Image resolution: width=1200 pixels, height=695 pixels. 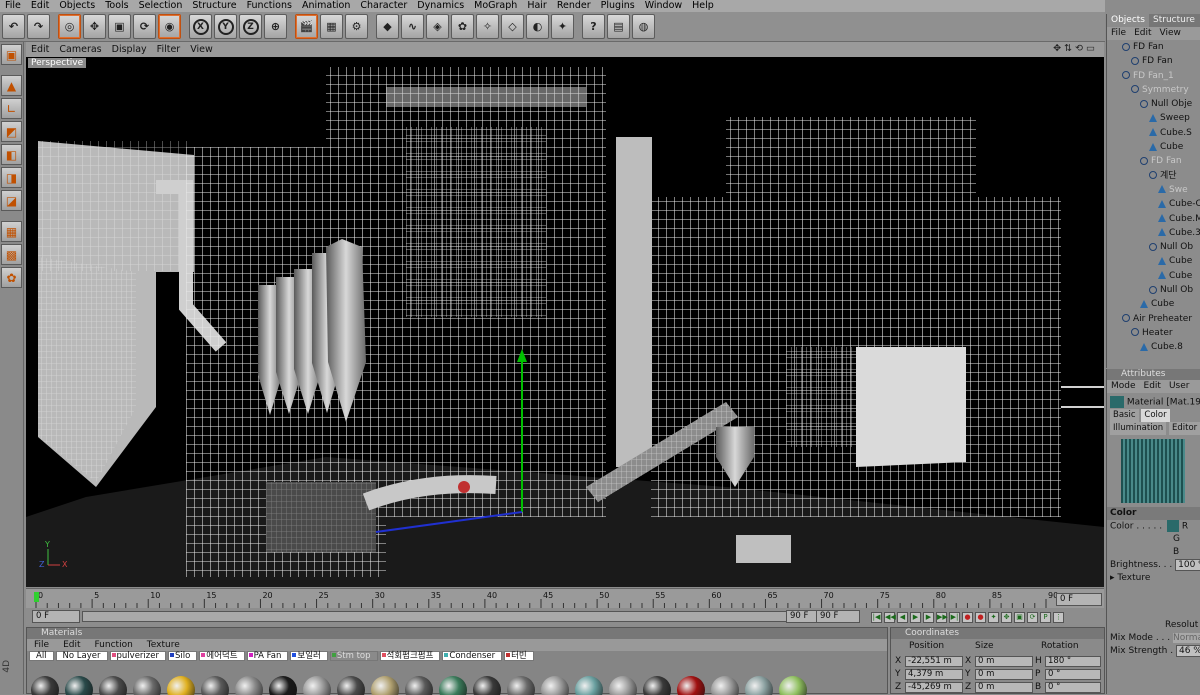 What do you see at coordinates (11, 231) in the screenshot?
I see `checker-tool-icon: ▦` at bounding box center [11, 231].